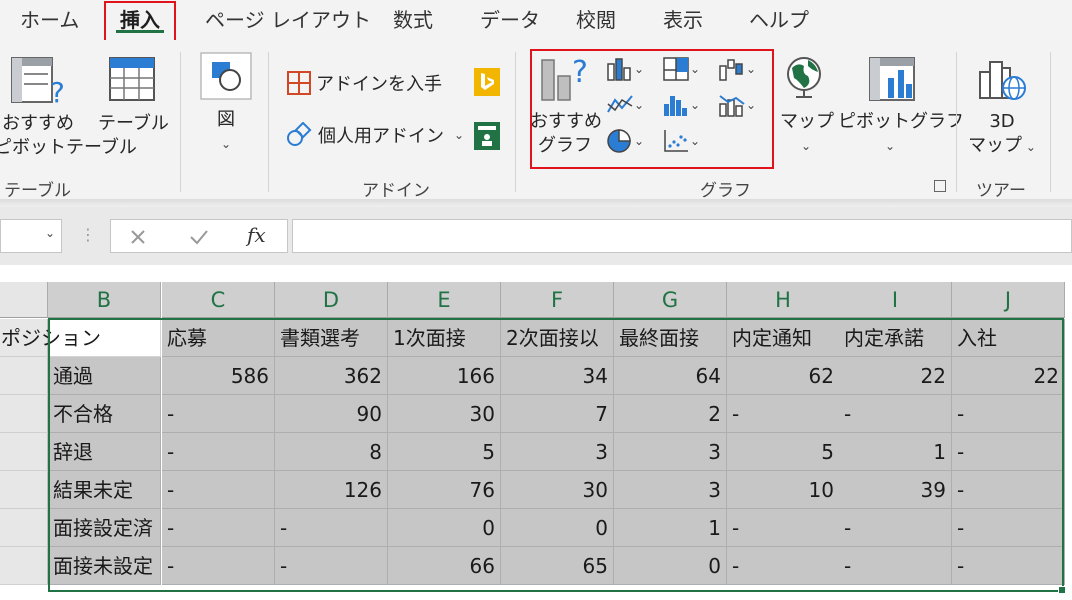  I want to click on row-label-cell: 不合格, so click(104, 414).